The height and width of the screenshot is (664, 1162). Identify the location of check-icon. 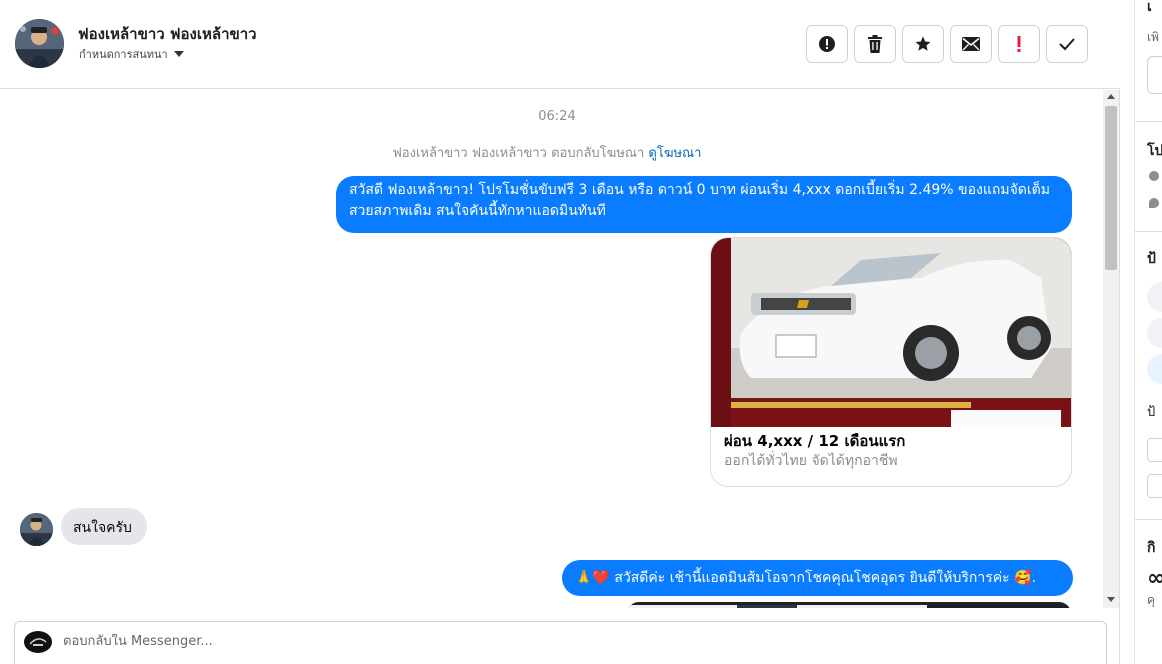
(1067, 44).